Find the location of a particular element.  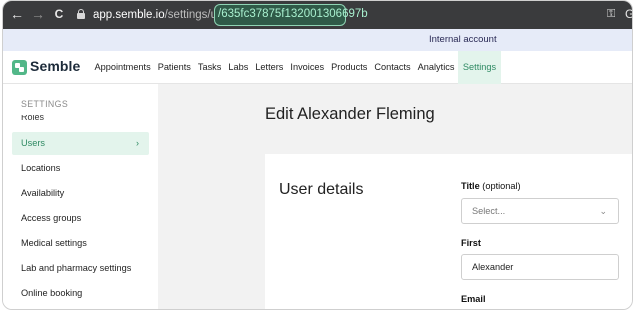

url-id: /635fc37875f132001306697b is located at coordinates (293, 14).